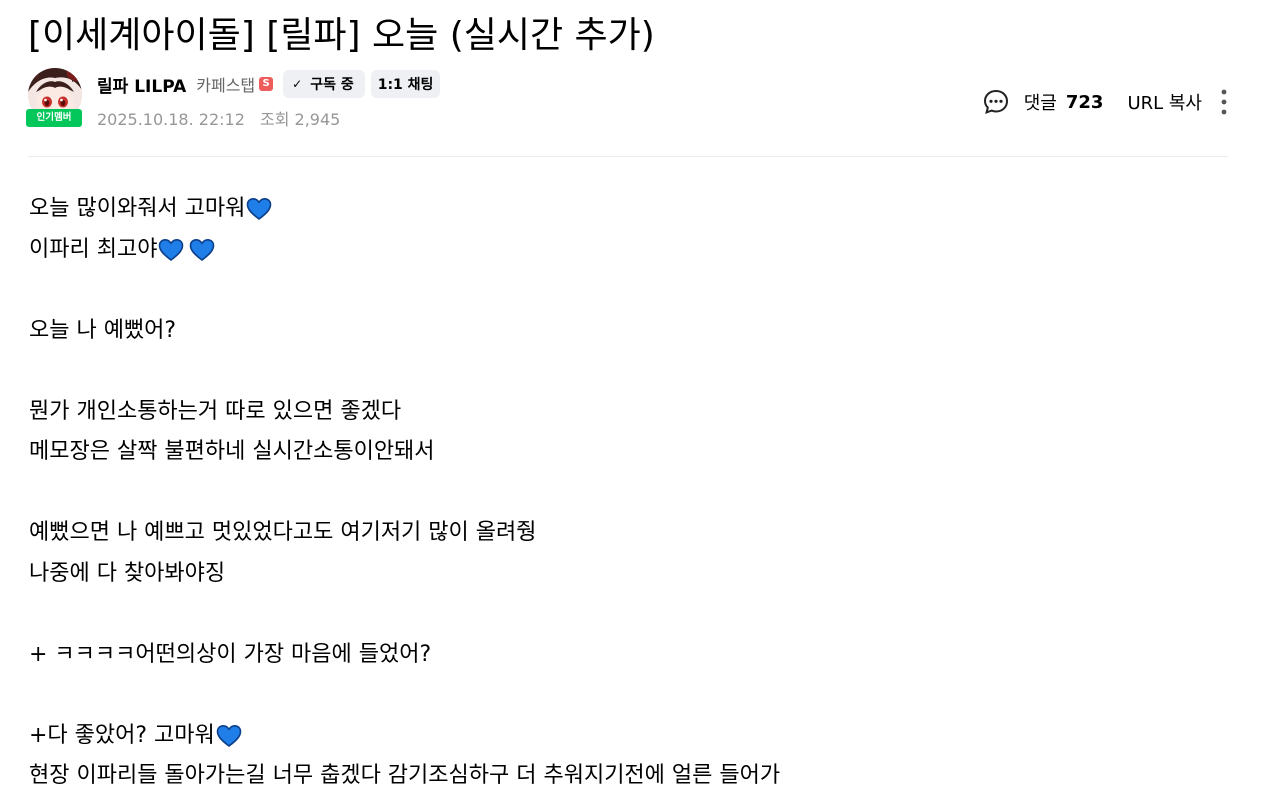  Describe the element at coordinates (629, 250) in the screenshot. I see `body-line: 이파리 최고야` at that location.